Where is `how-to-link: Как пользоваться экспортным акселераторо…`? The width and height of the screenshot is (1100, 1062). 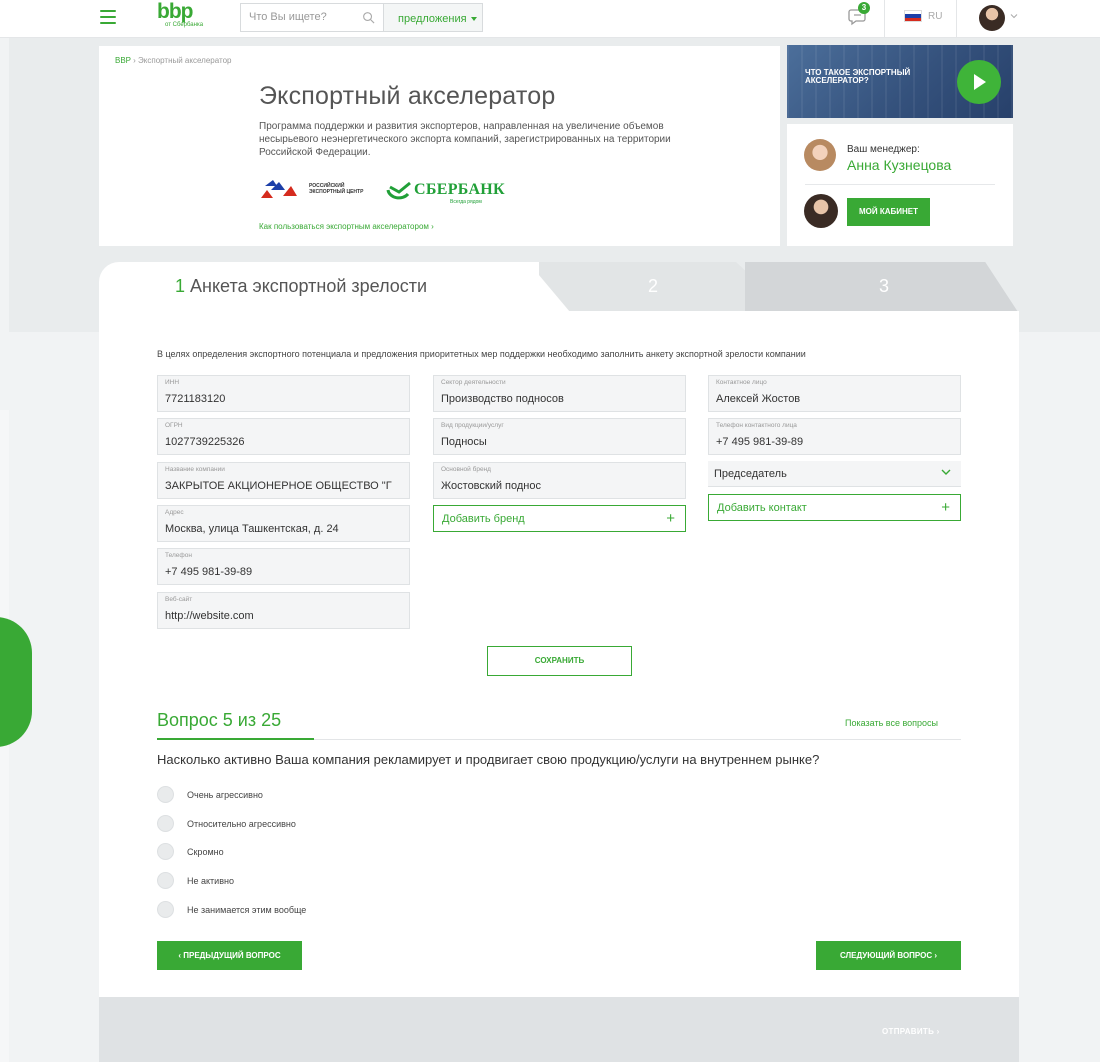 how-to-link: Как пользоваться экспортным акселераторо… is located at coordinates (346, 226).